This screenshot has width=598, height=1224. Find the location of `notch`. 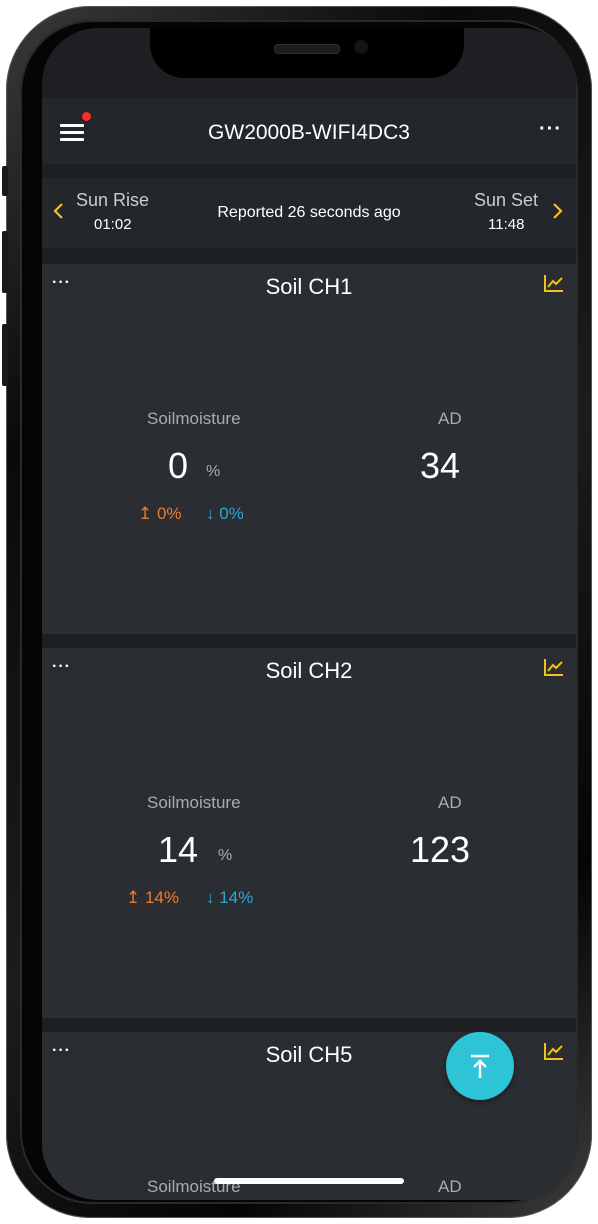

notch is located at coordinates (307, 53).